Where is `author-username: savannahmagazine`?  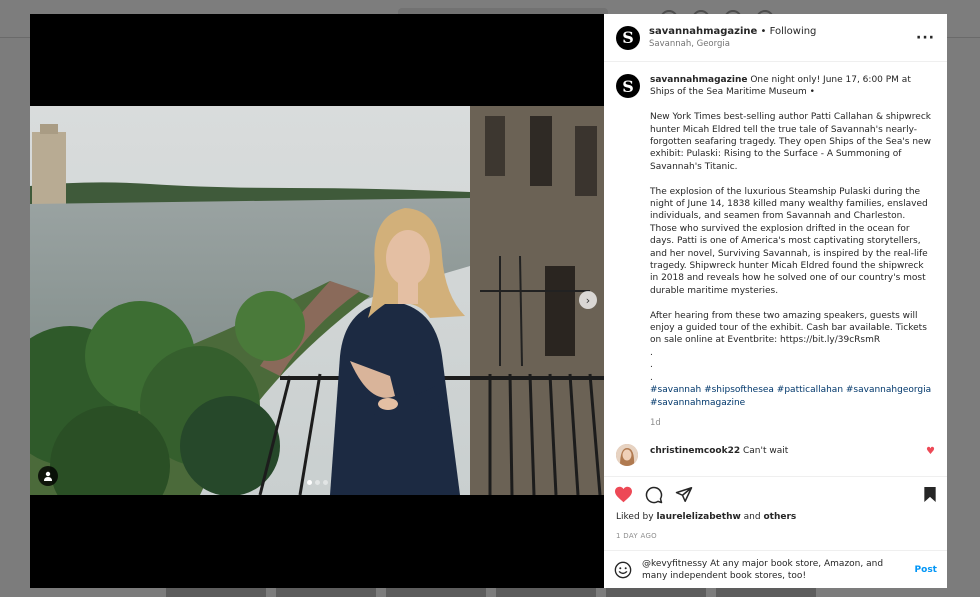
author-username: savannahmagazine is located at coordinates (703, 31).